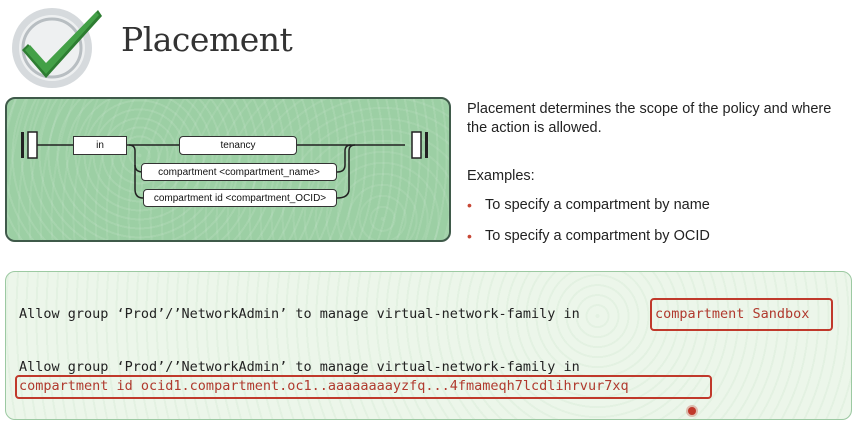 The image size is (857, 425). Describe the element at coordinates (597, 205) in the screenshot. I see `example-text: To specify a compartment by name` at that location.